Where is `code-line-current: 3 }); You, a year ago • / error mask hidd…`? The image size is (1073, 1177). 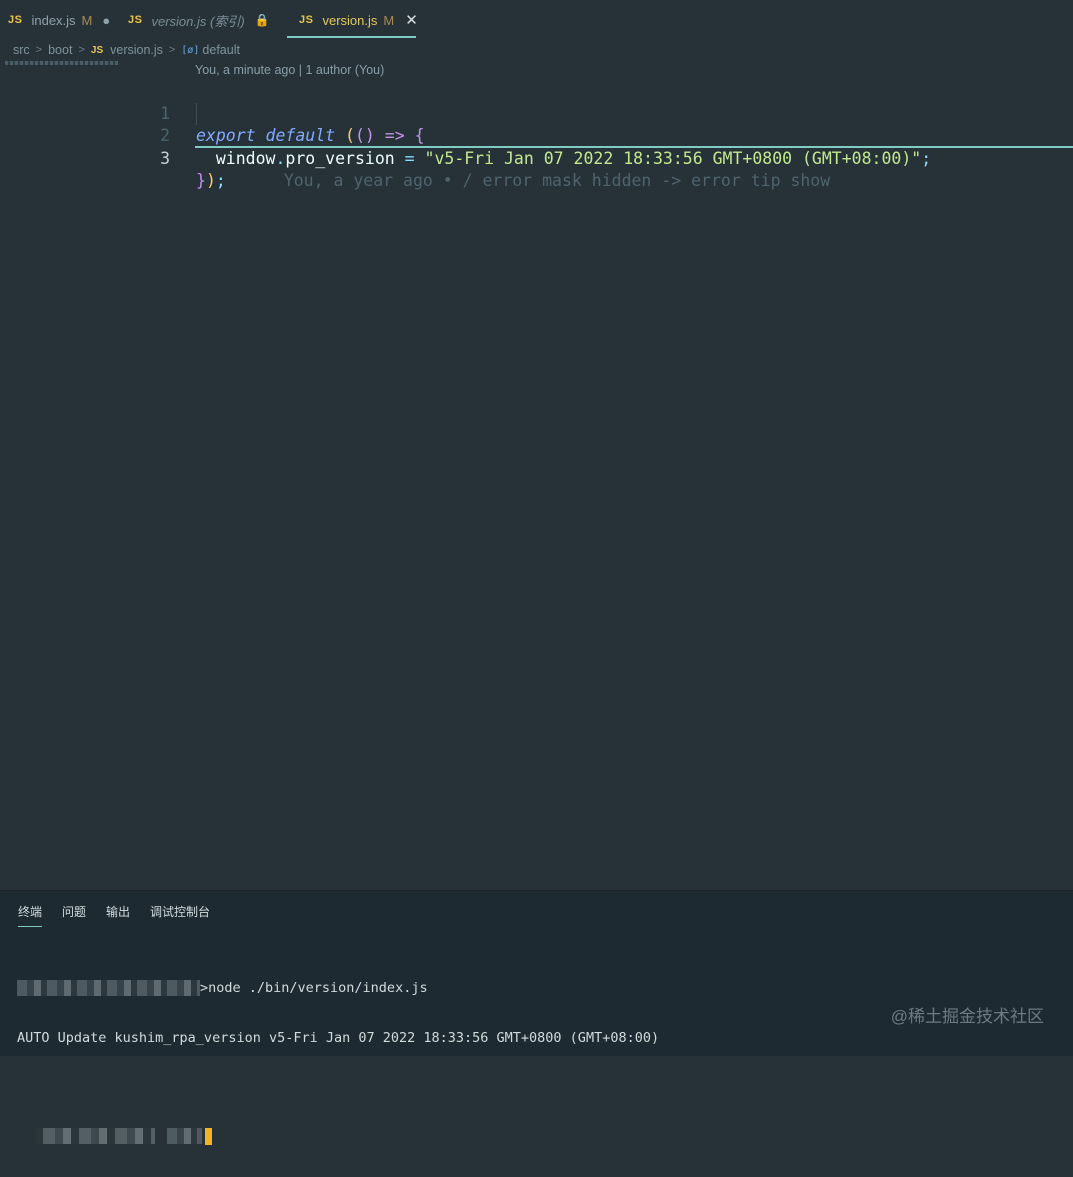
code-line-current: 3 }); You, a year ago • / error mask hidd… is located at coordinates (536, 158).